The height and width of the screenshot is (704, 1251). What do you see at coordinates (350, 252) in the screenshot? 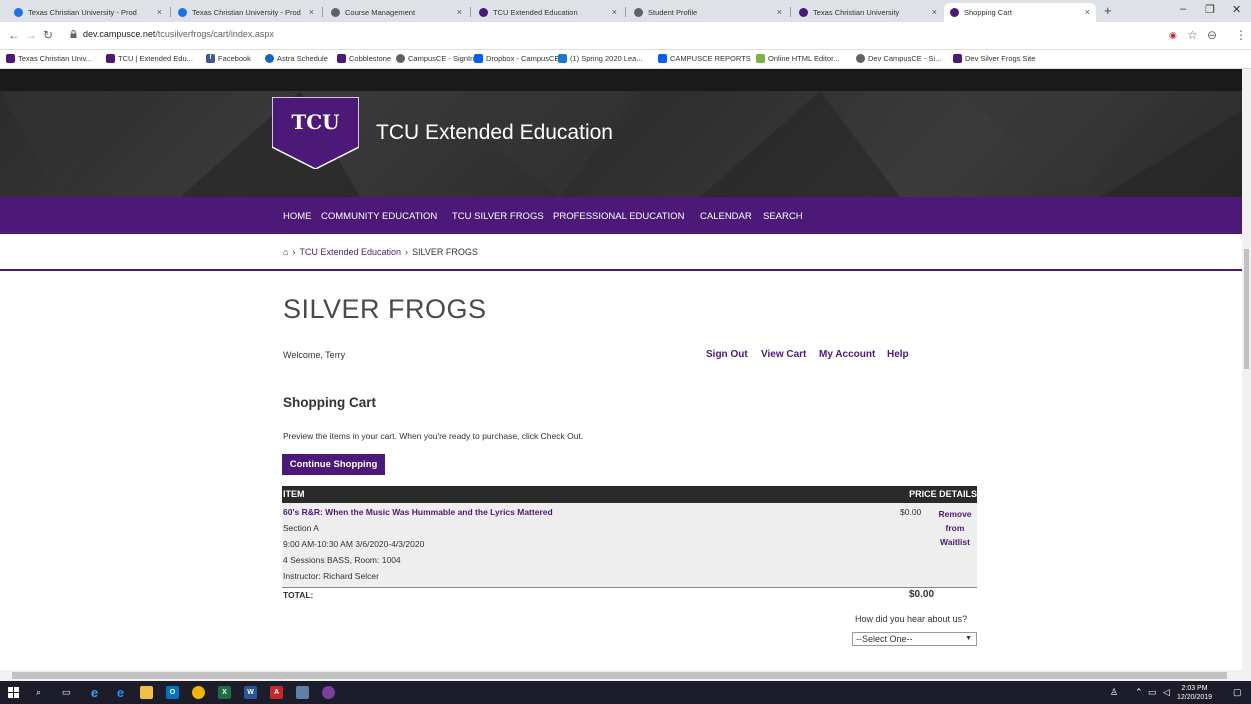
I see `breadcrumb-link: TCU Extended Education` at bounding box center [350, 252].